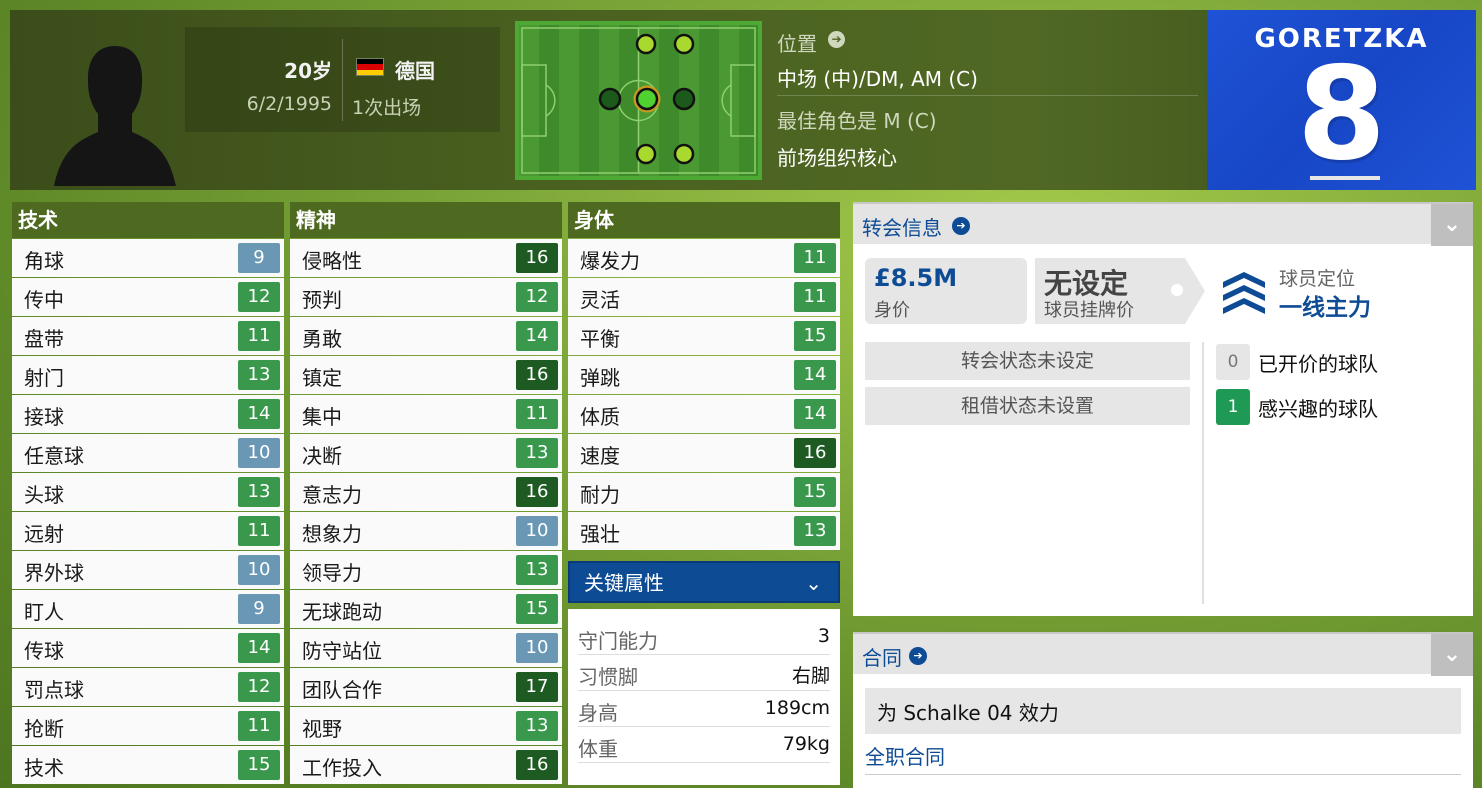  I want to click on attribute-row: 射门 13, so click(148, 375).